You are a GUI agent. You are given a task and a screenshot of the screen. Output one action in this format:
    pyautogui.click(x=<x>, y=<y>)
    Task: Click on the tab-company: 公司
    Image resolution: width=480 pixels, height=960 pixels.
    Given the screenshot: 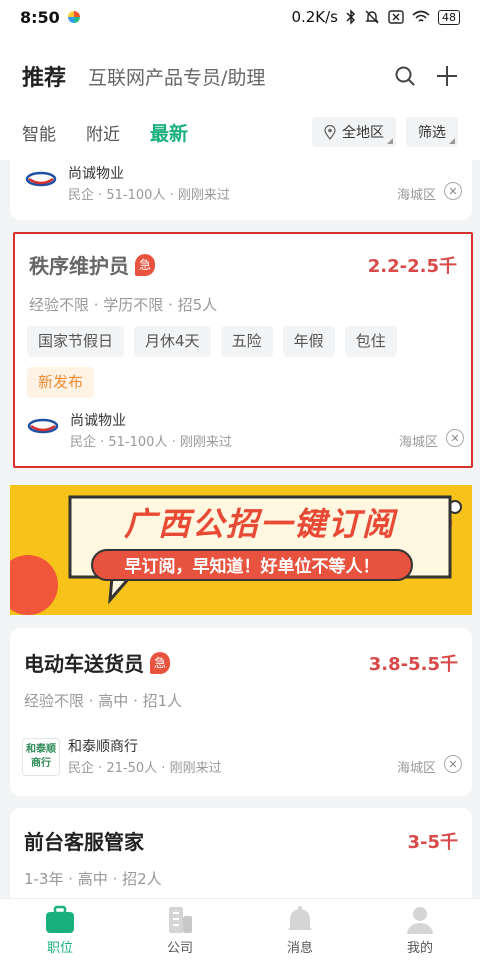 What is the action you would take?
    pyautogui.click(x=180, y=929)
    